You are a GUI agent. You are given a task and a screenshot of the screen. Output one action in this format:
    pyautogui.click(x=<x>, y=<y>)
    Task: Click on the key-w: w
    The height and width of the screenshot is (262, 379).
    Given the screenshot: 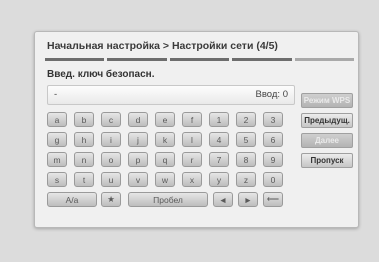 What is the action you would take?
    pyautogui.click(x=165, y=179)
    